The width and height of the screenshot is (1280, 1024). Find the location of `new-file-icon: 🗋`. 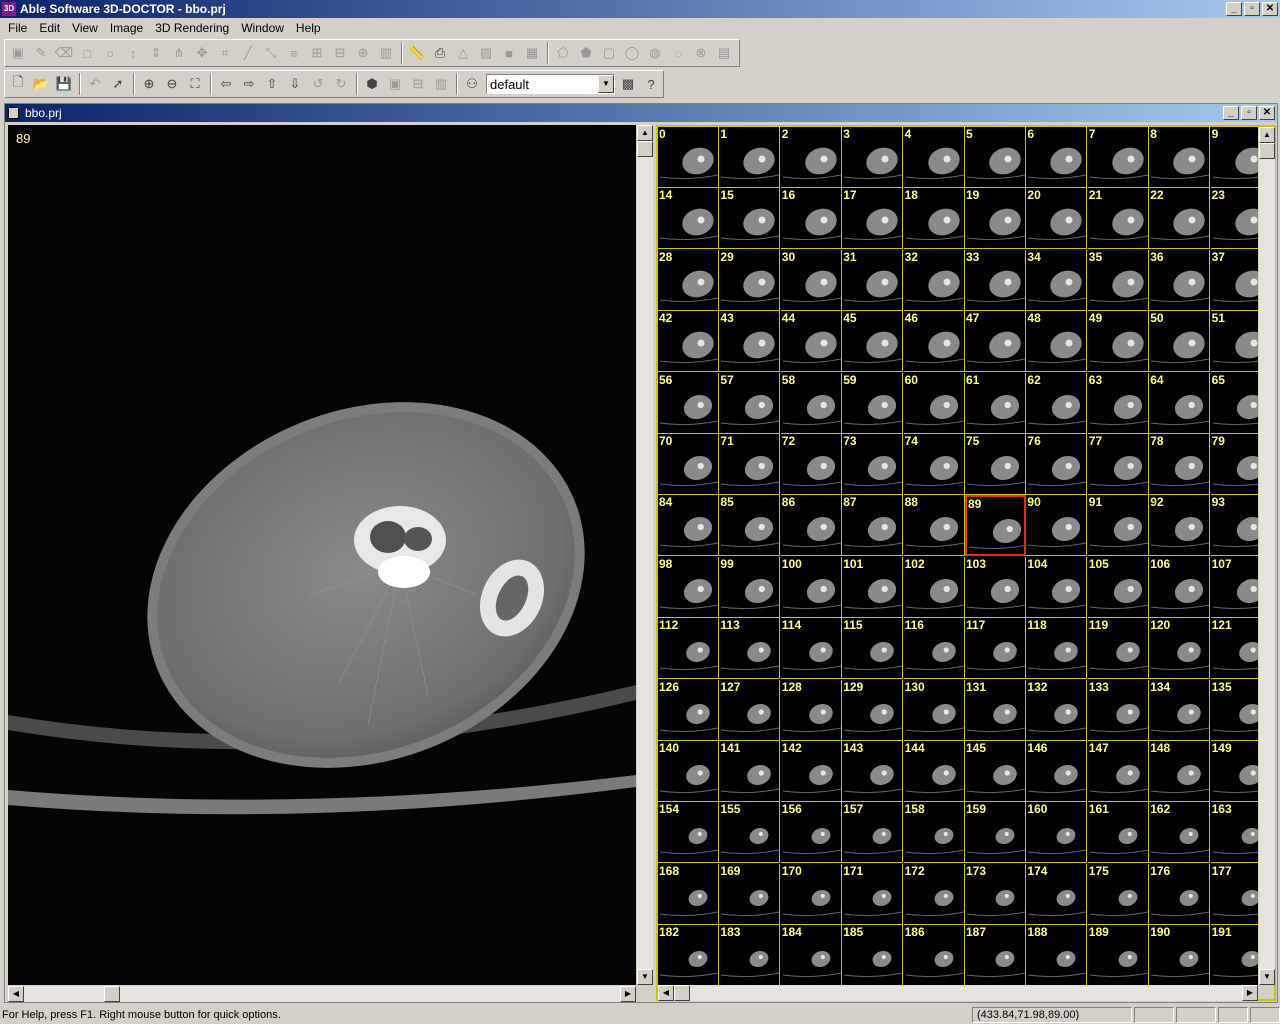

new-file-icon: 🗋 is located at coordinates (18, 84).